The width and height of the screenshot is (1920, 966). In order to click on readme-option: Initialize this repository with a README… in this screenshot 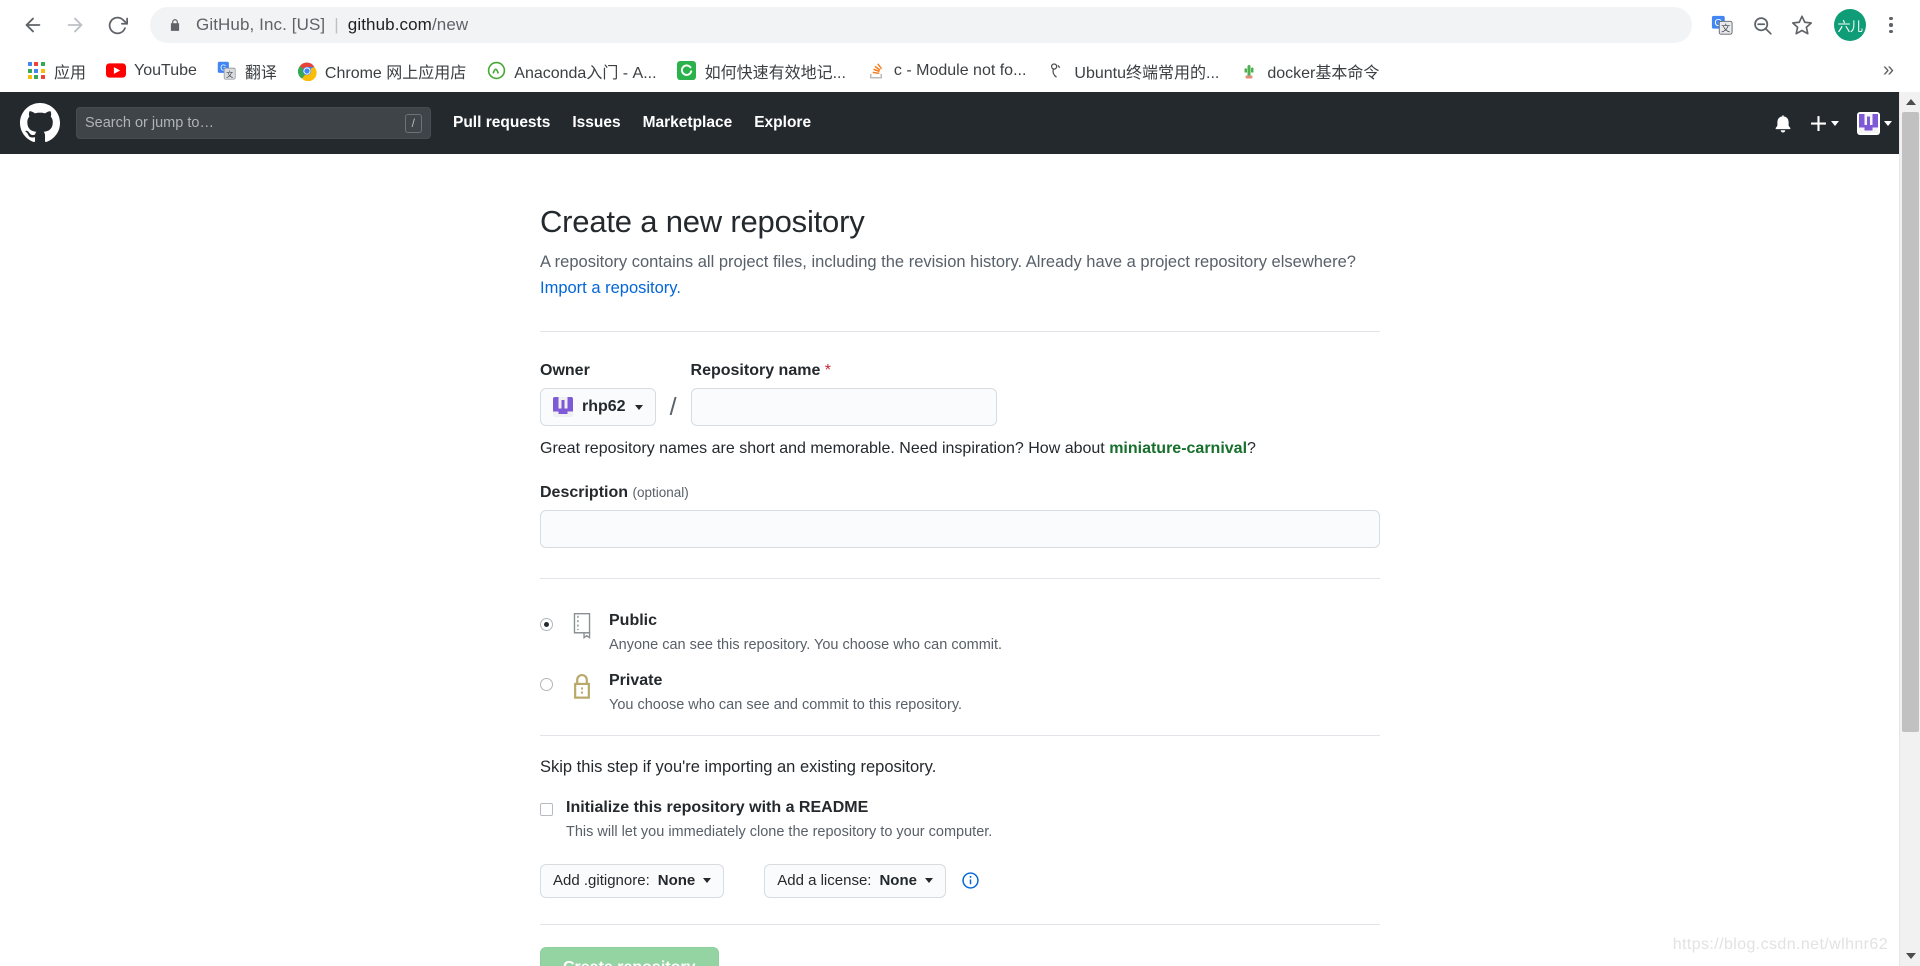, I will do `click(960, 819)`.